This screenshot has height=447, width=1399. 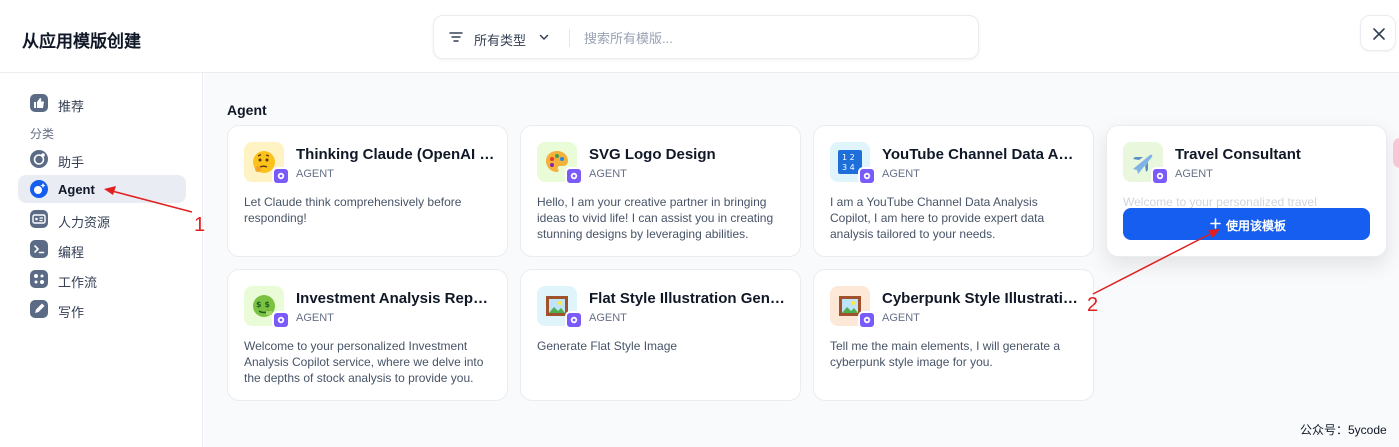 What do you see at coordinates (1093, 305) in the screenshot?
I see `annotation-number-2: 2` at bounding box center [1093, 305].